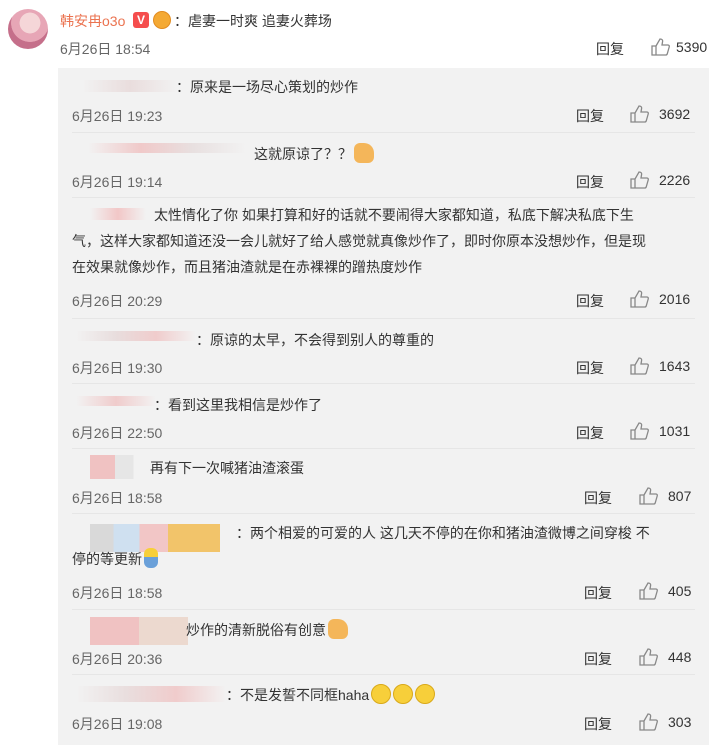 The image size is (723, 745). Describe the element at coordinates (675, 366) in the screenshot. I see `like-count: 1643` at that location.